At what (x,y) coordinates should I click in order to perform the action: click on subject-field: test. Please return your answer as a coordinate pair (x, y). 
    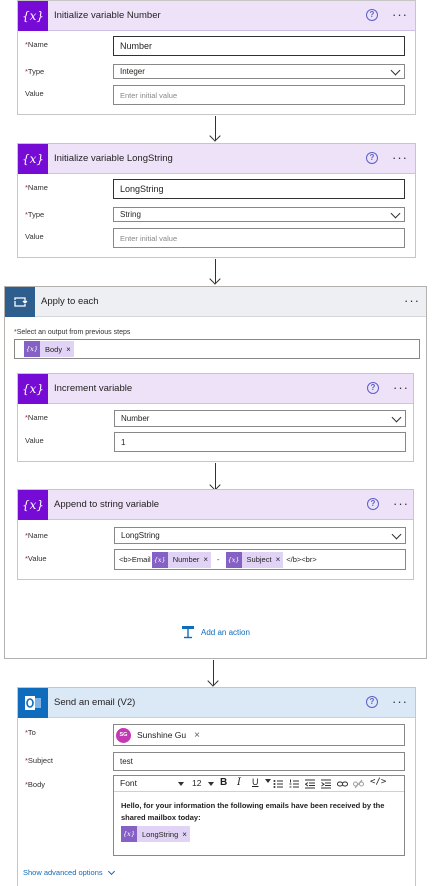
    Looking at the image, I should click on (259, 761).